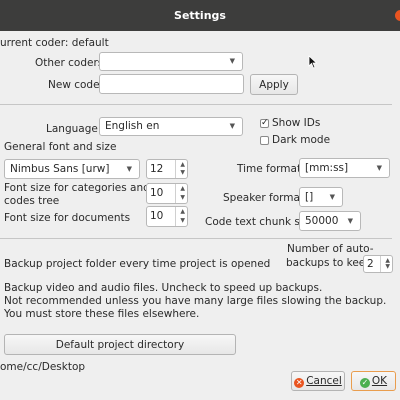 The image size is (400, 400). I want to click on speaker-format-value: [], so click(309, 197).